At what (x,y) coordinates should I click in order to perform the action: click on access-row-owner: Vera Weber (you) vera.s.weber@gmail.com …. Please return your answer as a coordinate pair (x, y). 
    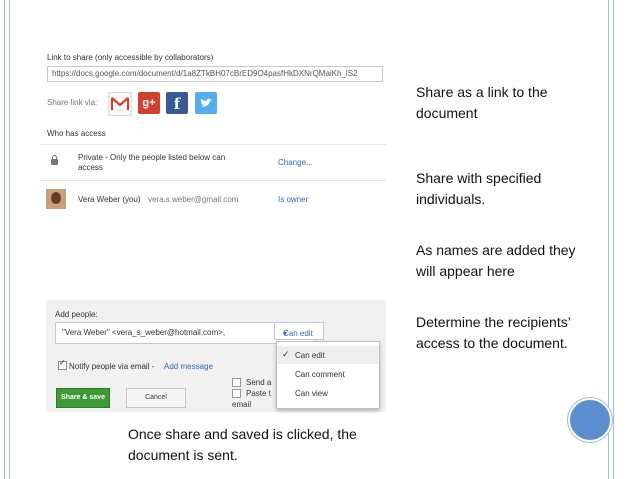
    Looking at the image, I should click on (213, 197).